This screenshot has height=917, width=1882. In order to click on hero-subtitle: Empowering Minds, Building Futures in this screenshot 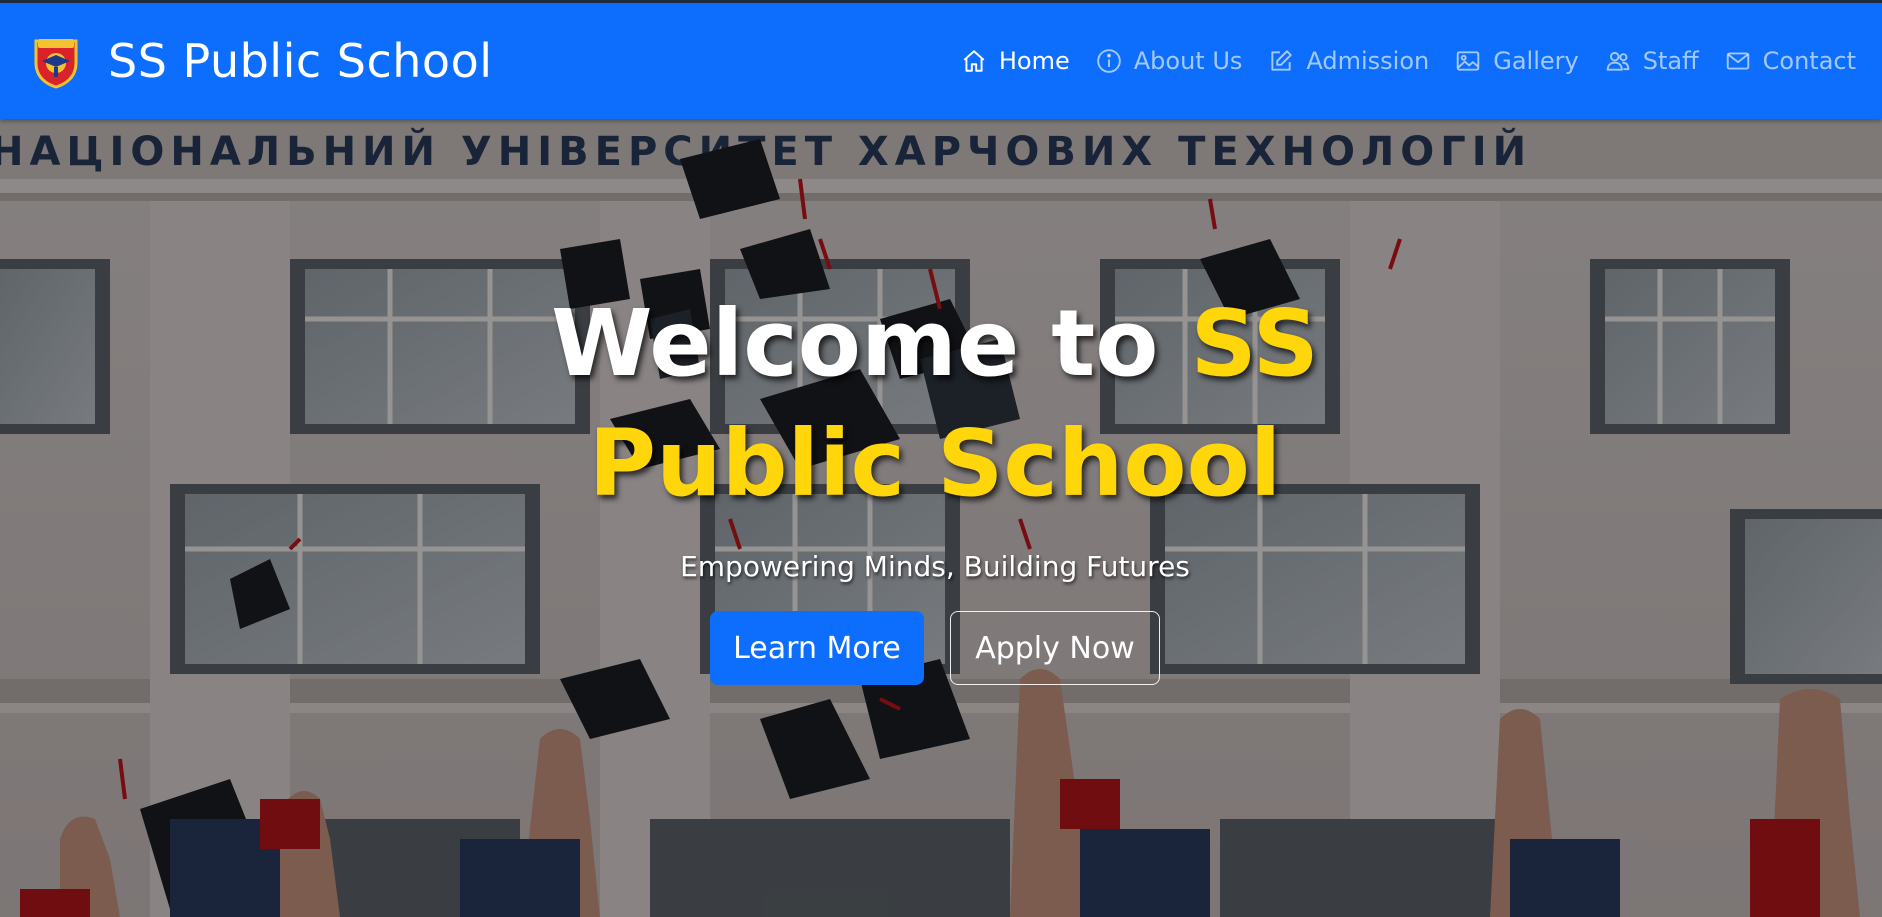, I will do `click(935, 566)`.